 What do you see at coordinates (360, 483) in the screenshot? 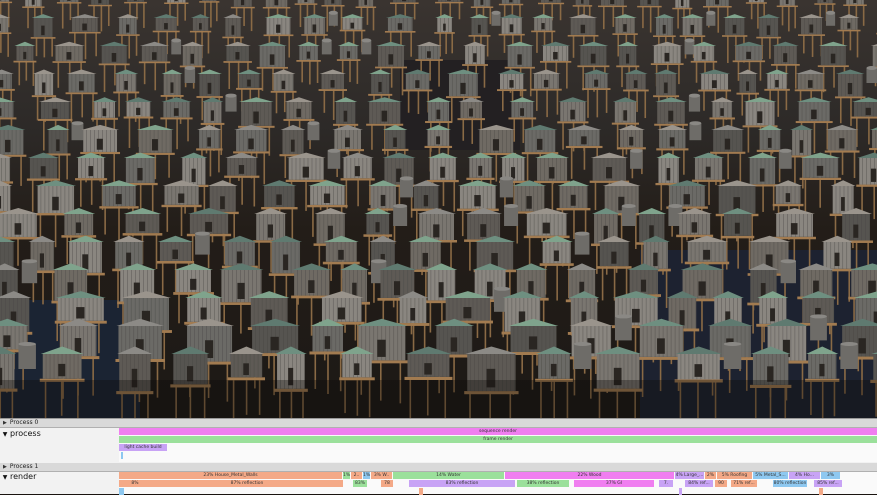
I see `render-subtask-bar: 83%` at bounding box center [360, 483].